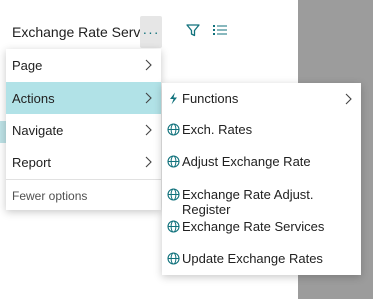 This screenshot has height=299, width=373. I want to click on submenu-item-label: Exch. Rates, so click(217, 129).